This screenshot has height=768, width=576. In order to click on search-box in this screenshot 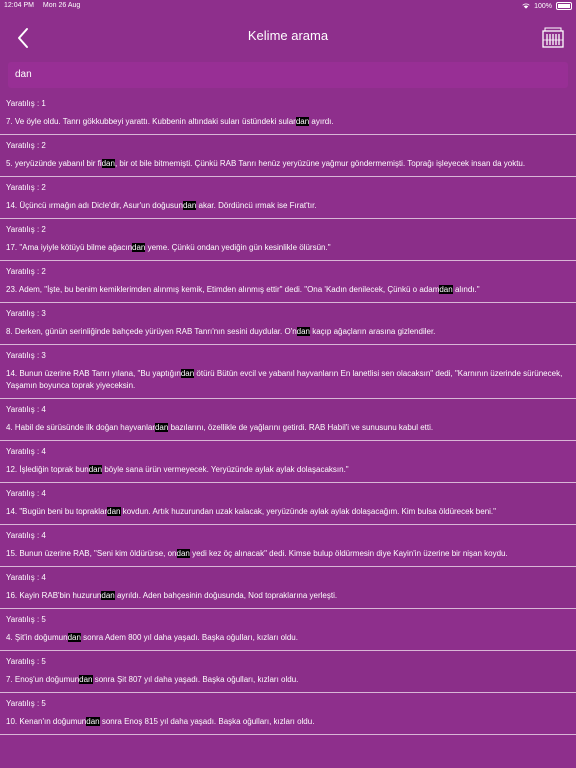, I will do `click(288, 75)`.